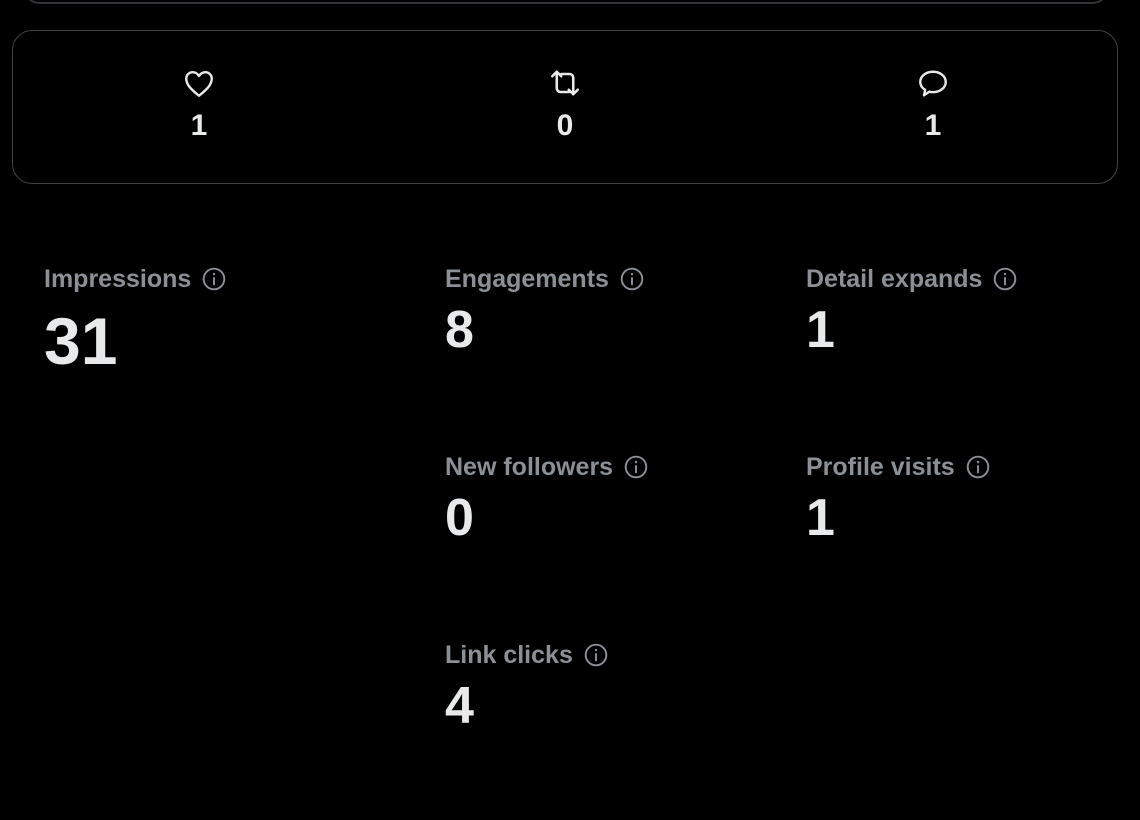 This screenshot has height=820, width=1140. What do you see at coordinates (933, 125) in the screenshot?
I see `replies-count: 1` at bounding box center [933, 125].